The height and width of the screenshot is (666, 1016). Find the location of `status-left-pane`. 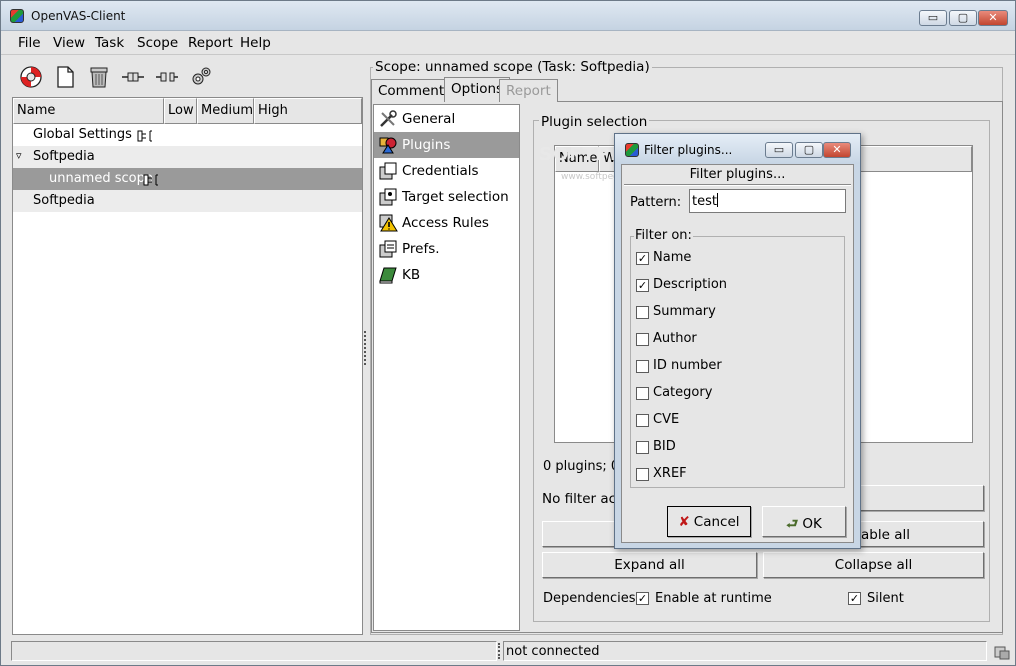

status-left-pane is located at coordinates (254, 651).